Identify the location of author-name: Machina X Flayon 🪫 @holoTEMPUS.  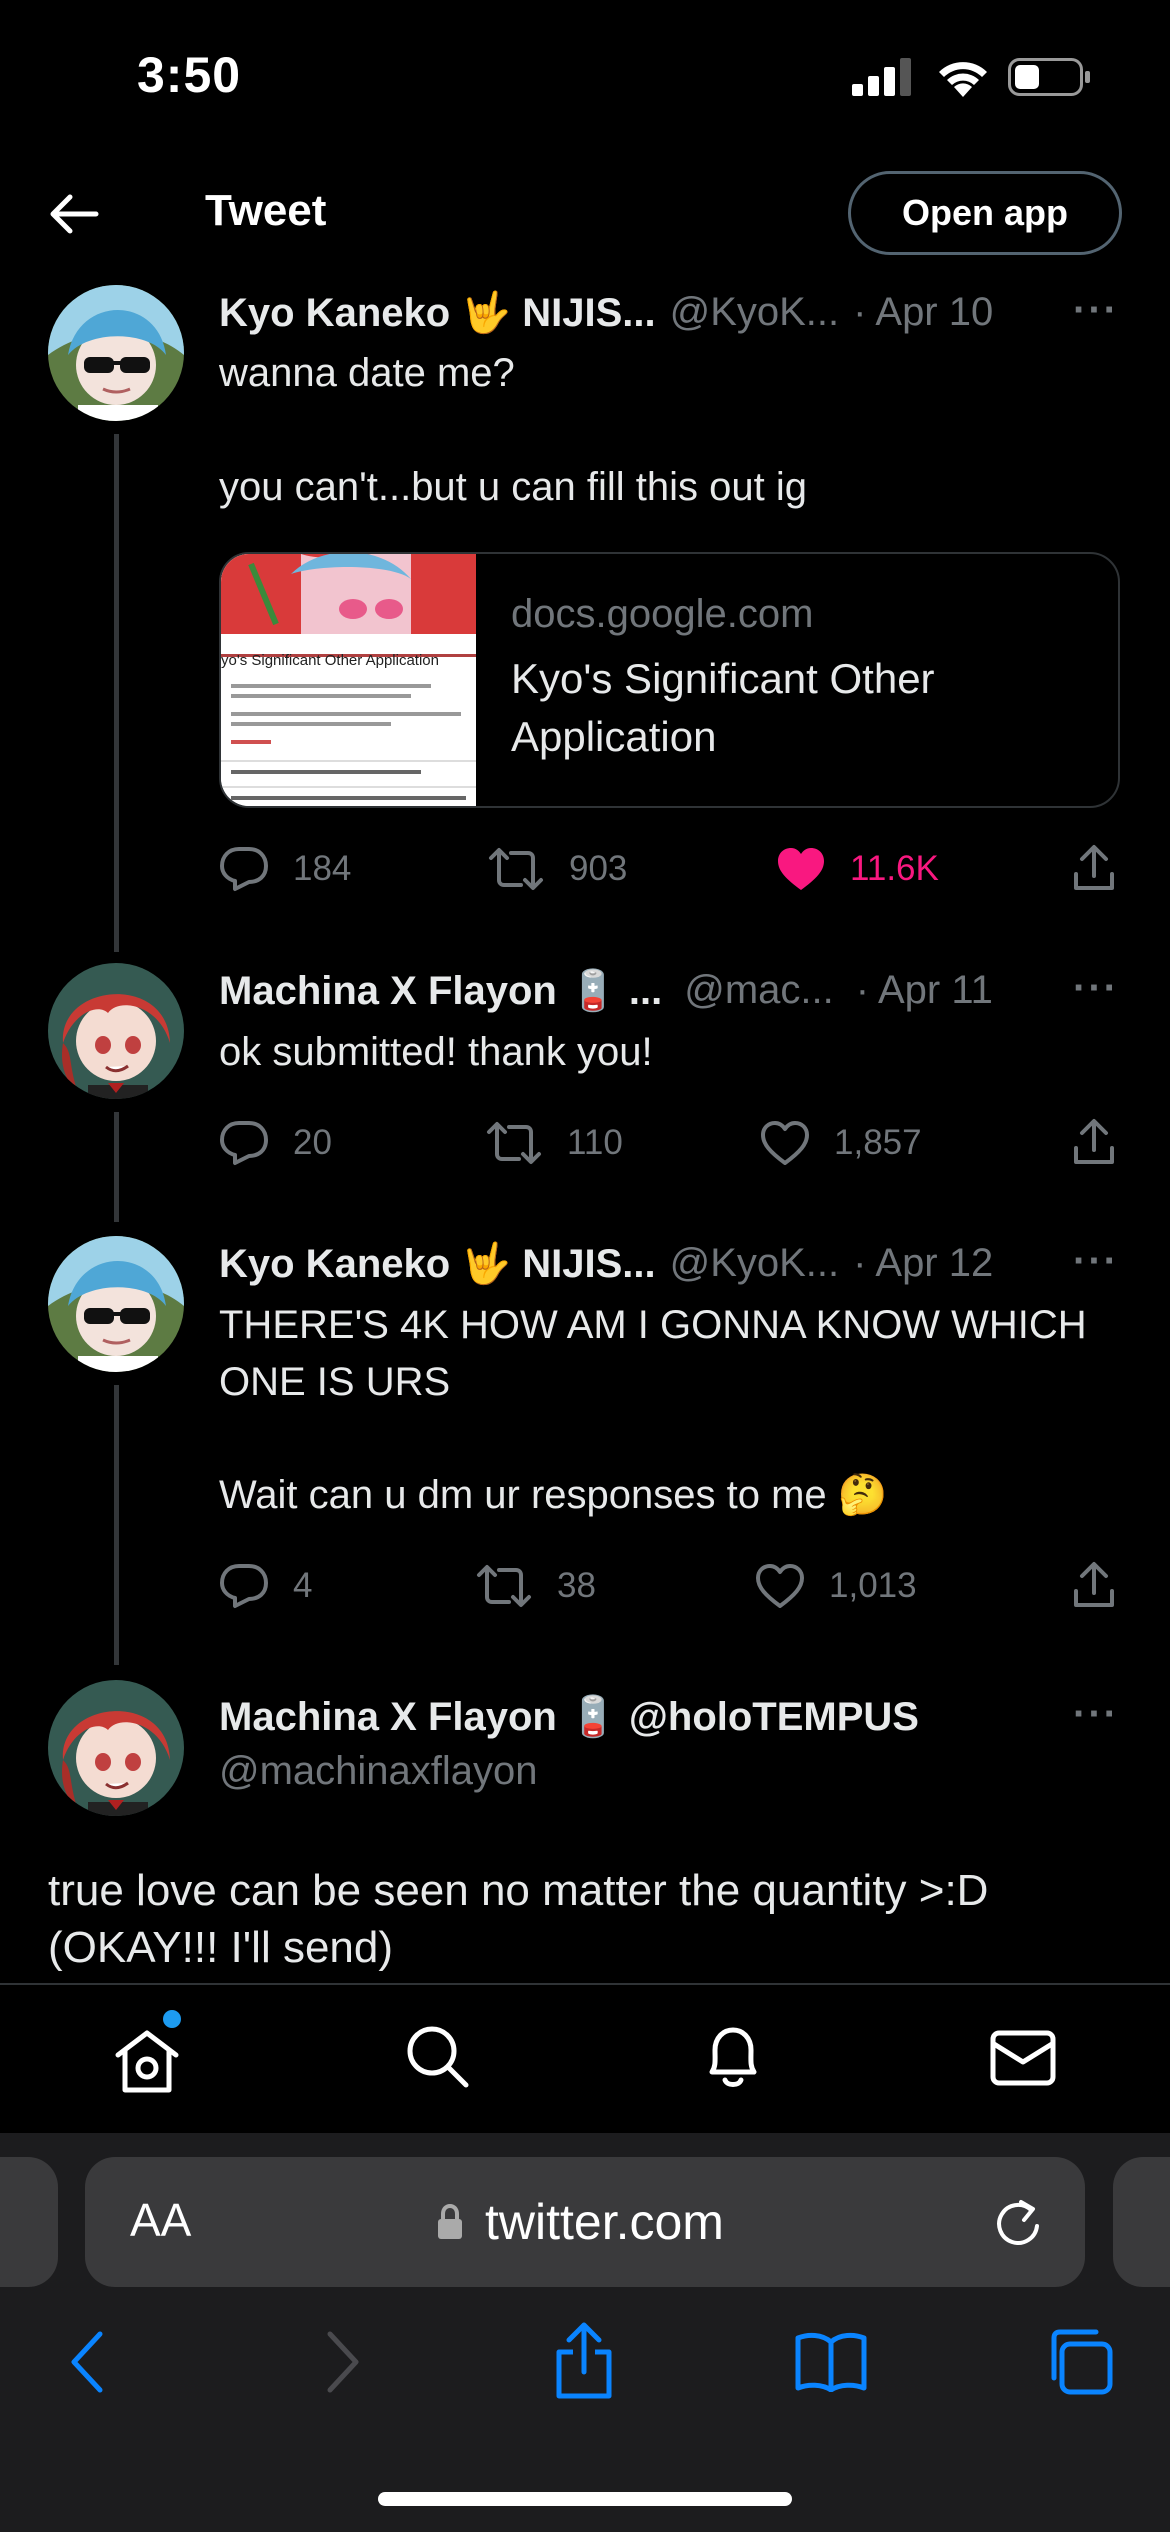
(569, 1716).